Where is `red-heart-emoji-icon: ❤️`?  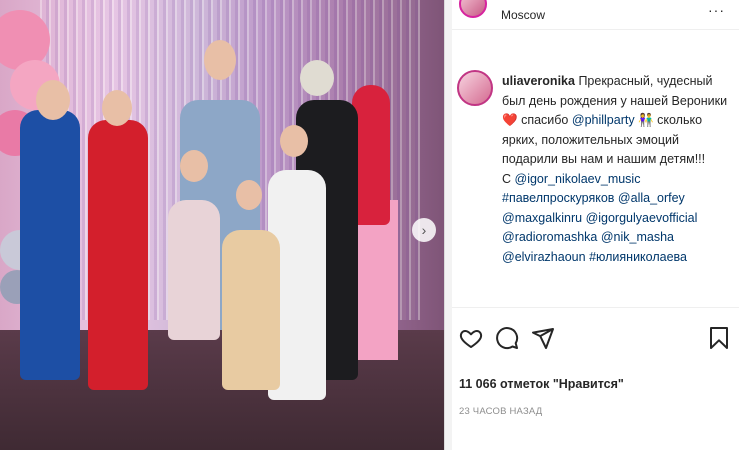 red-heart-emoji-icon: ❤️ is located at coordinates (510, 120).